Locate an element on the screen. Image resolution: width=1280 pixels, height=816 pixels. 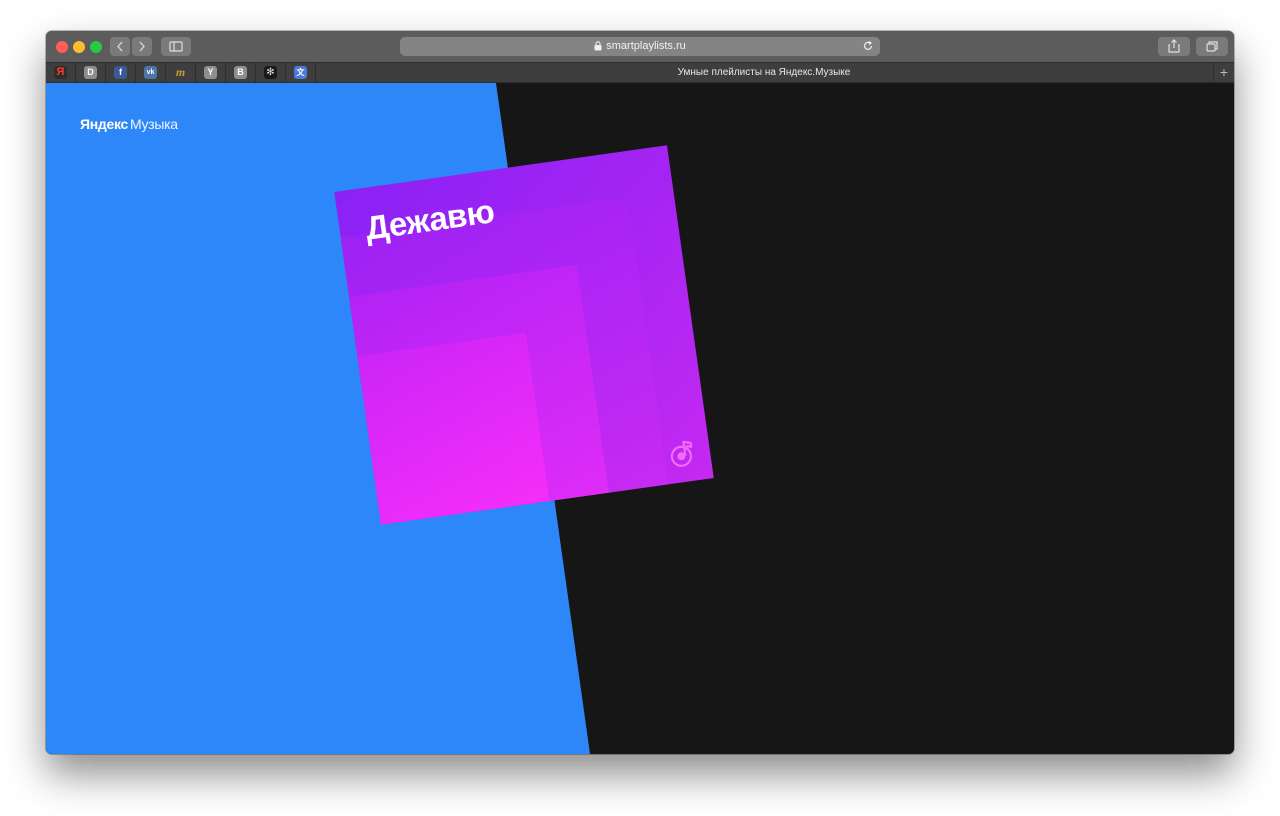
chevron-left-icon is located at coordinates (120, 46).